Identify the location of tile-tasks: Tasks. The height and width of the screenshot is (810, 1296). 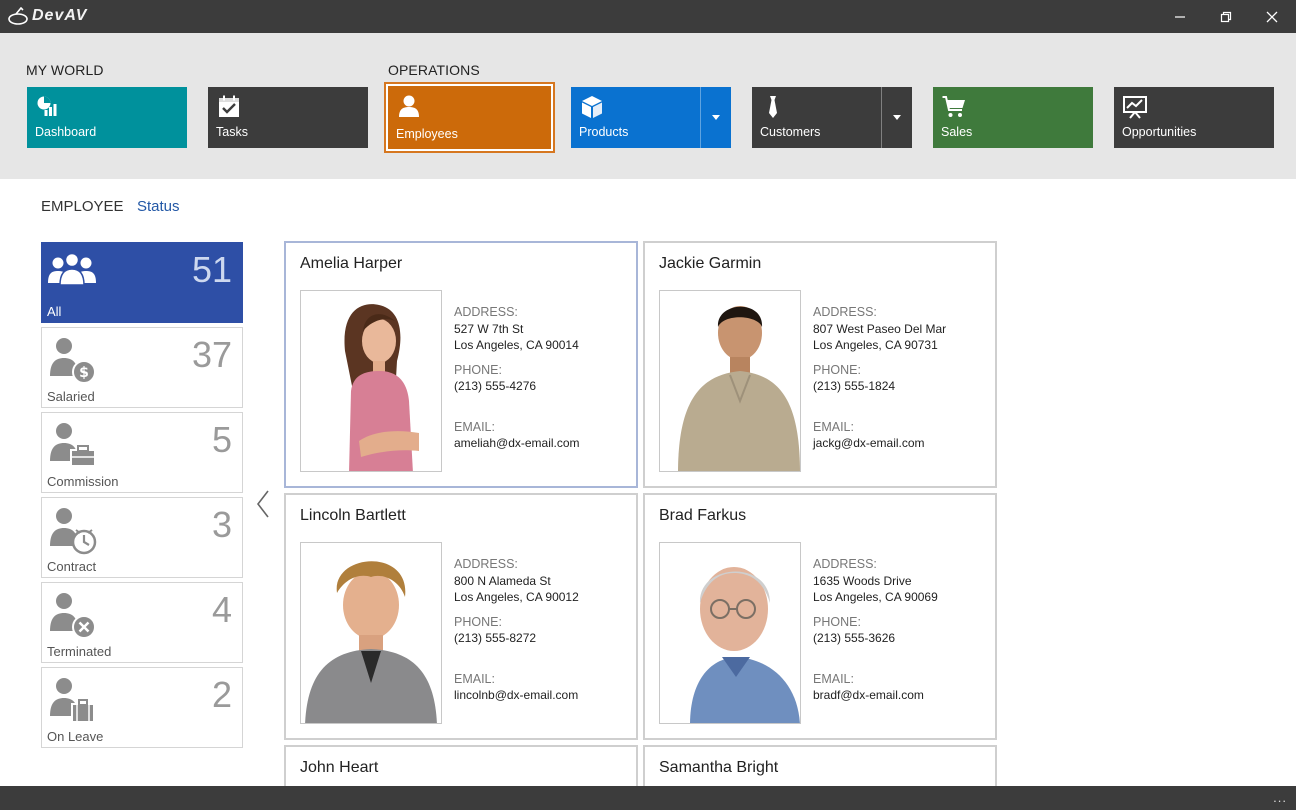
(288, 117).